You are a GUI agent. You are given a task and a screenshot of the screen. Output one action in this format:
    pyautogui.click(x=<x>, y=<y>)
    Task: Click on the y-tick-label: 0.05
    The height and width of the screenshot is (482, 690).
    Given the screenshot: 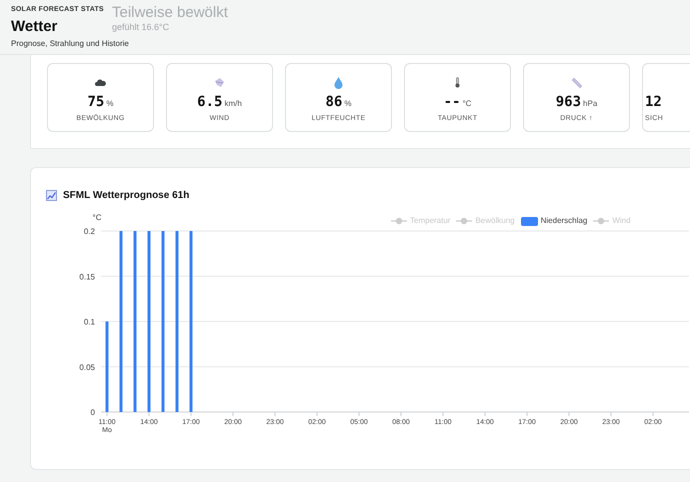 What is the action you would take?
    pyautogui.click(x=87, y=367)
    